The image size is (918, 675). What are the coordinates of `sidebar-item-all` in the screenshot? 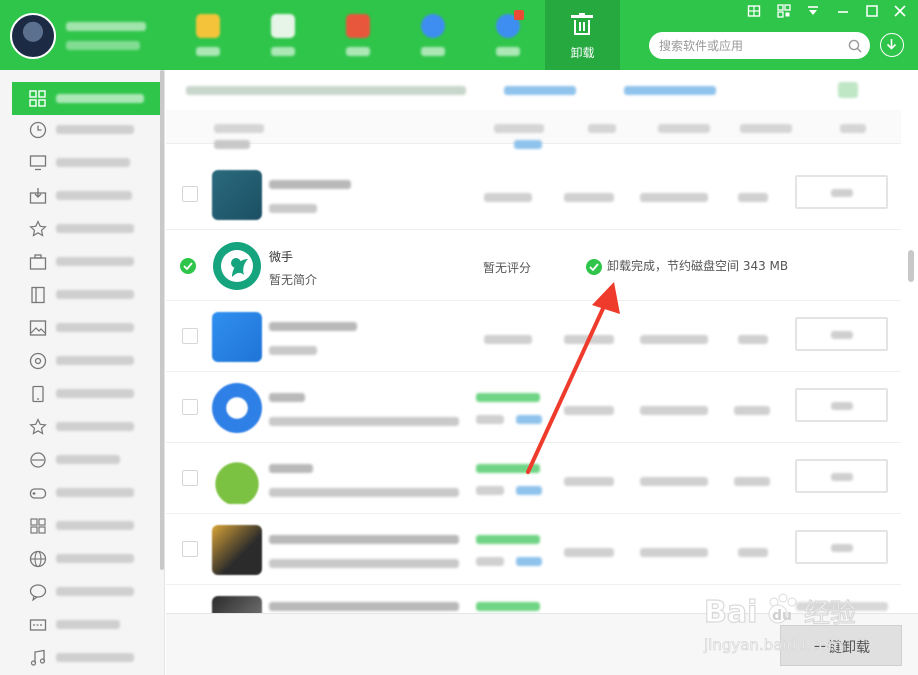 It's located at (86, 98).